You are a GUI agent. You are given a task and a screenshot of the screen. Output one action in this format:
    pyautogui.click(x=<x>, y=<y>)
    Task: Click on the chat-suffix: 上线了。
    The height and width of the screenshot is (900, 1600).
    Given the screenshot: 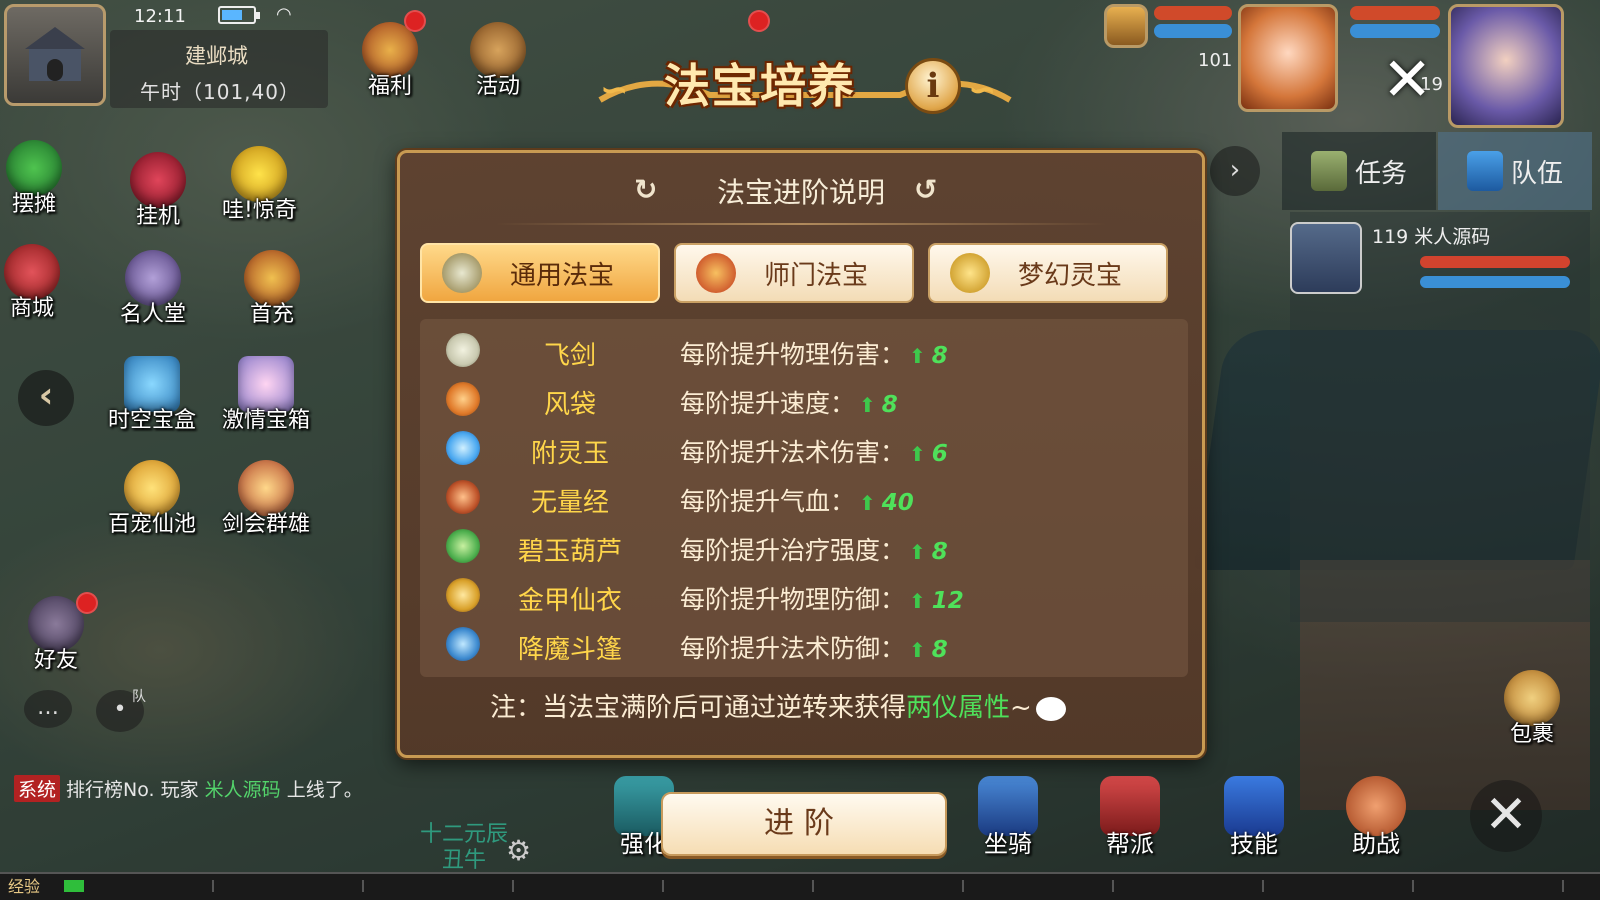 What is the action you would take?
    pyautogui.click(x=321, y=790)
    